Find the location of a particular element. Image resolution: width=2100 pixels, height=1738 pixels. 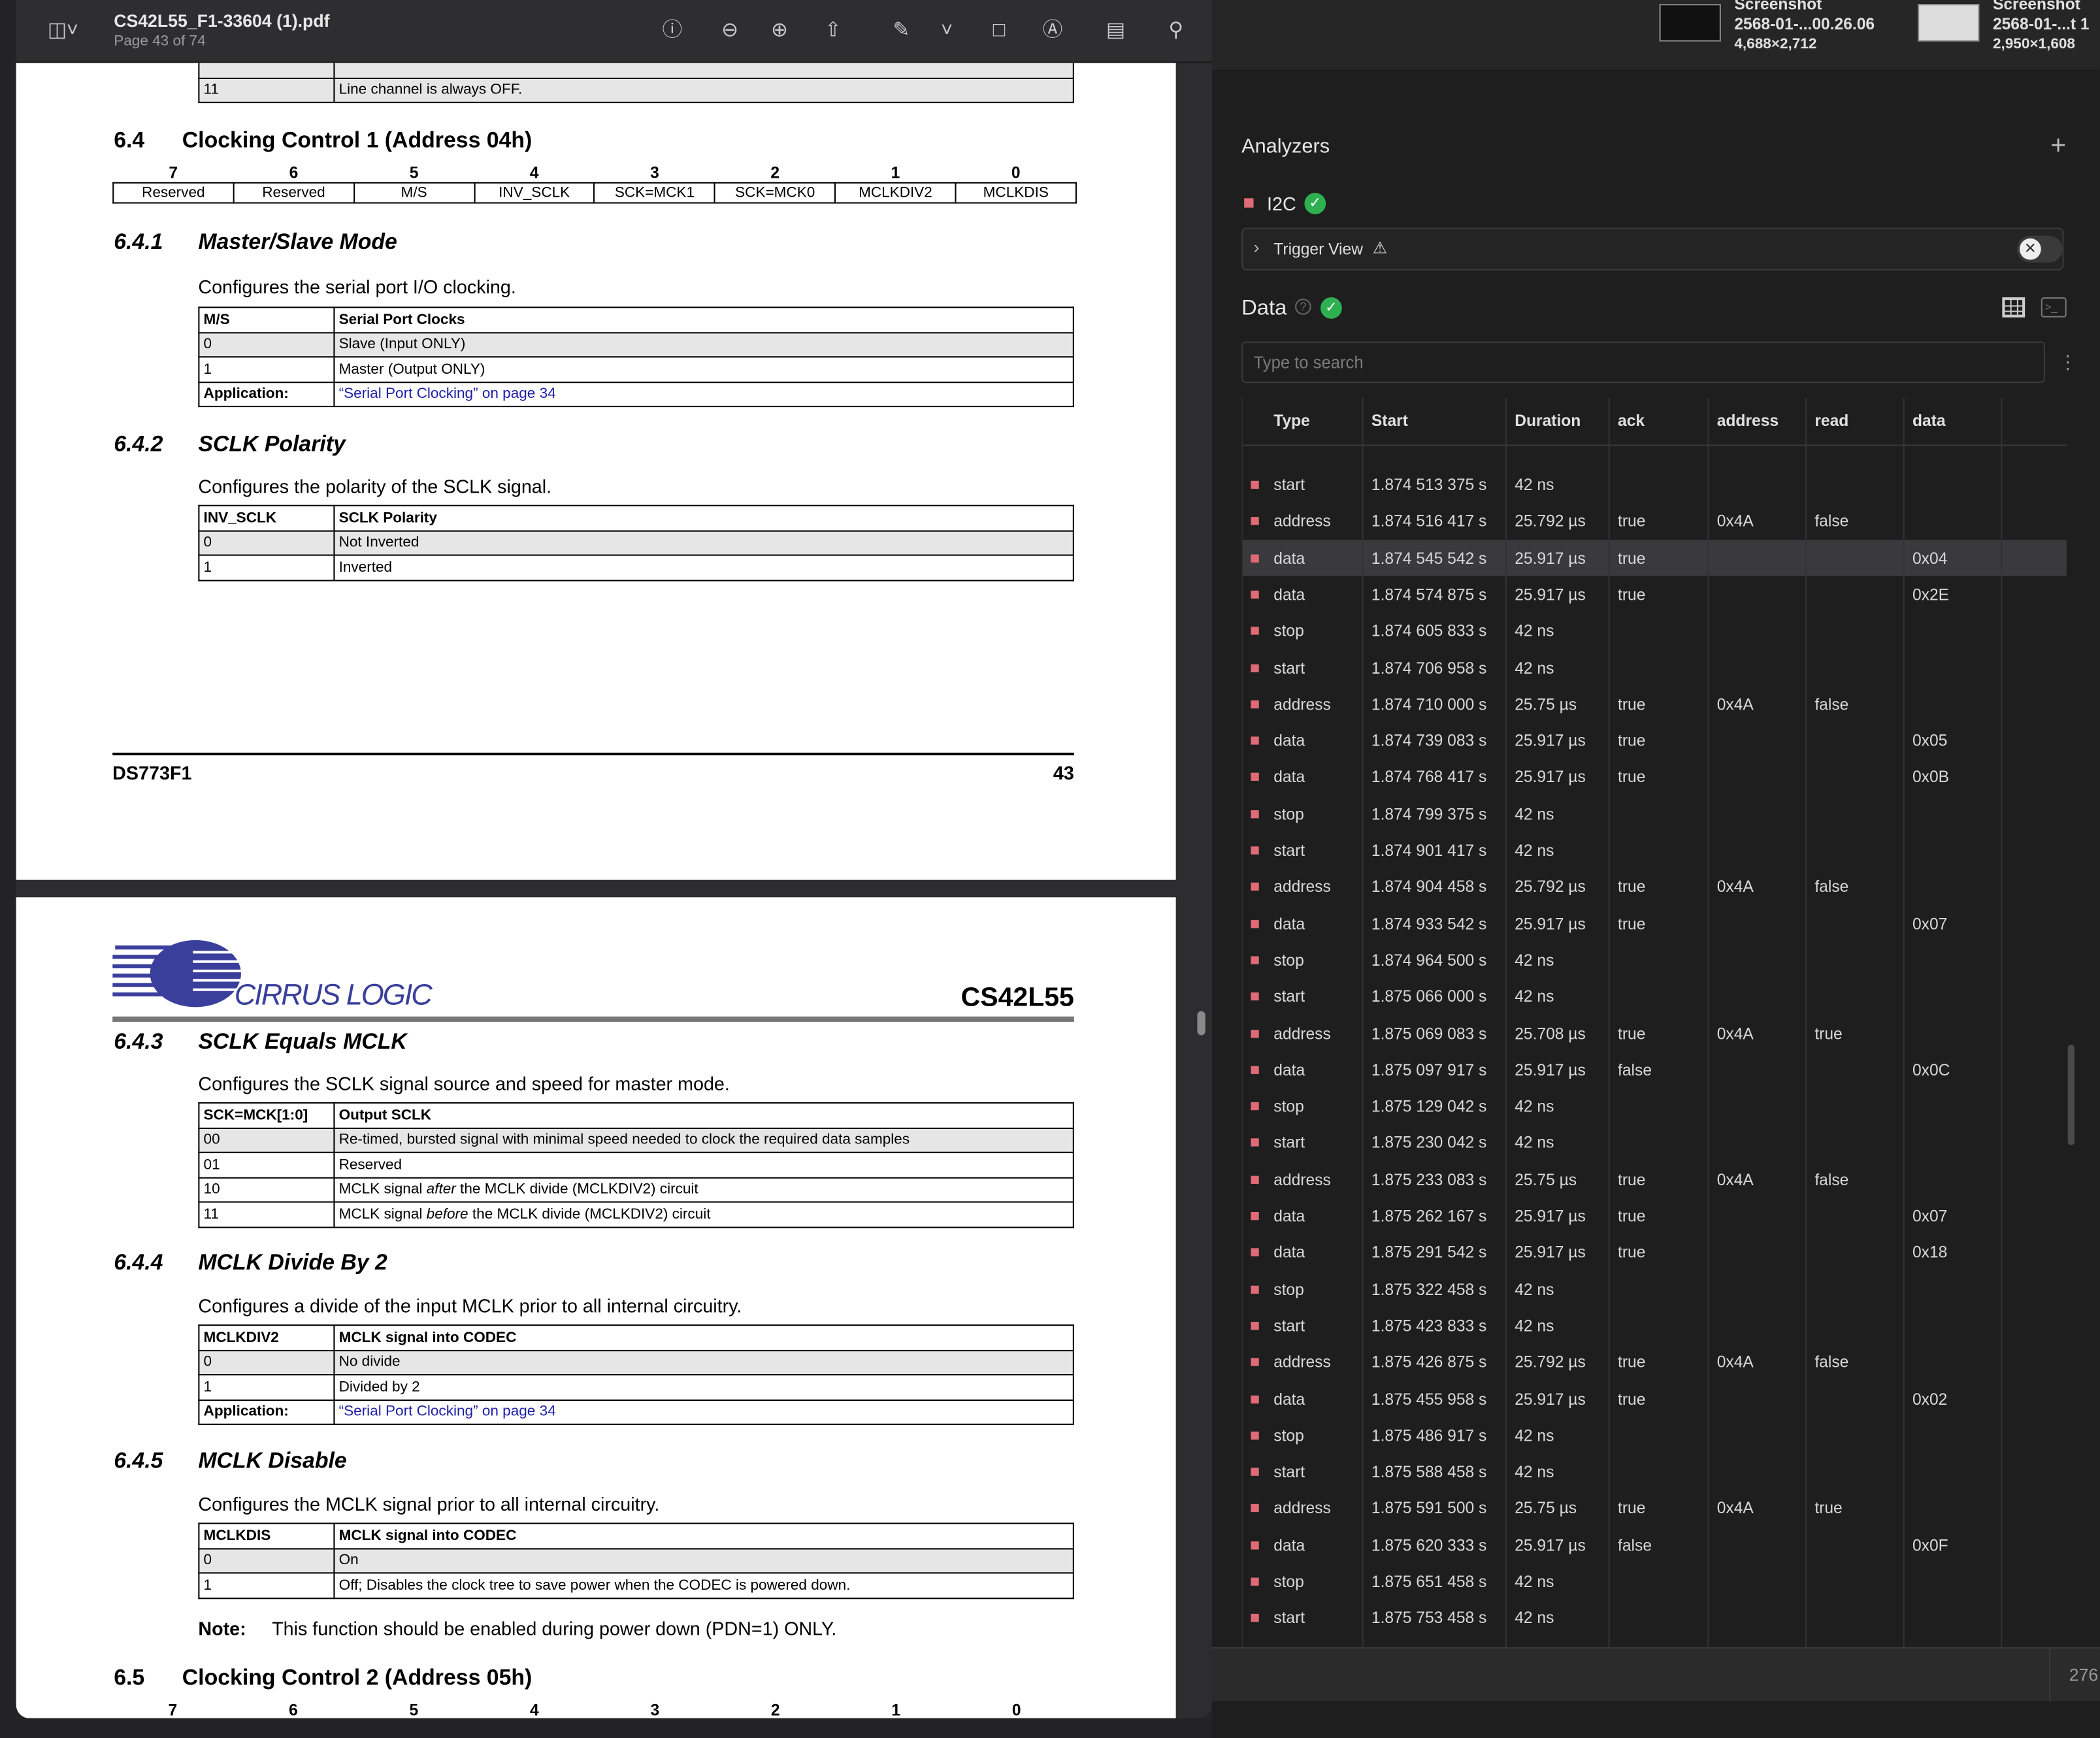

form-fill-icon: ▤ is located at coordinates (1115, 31).